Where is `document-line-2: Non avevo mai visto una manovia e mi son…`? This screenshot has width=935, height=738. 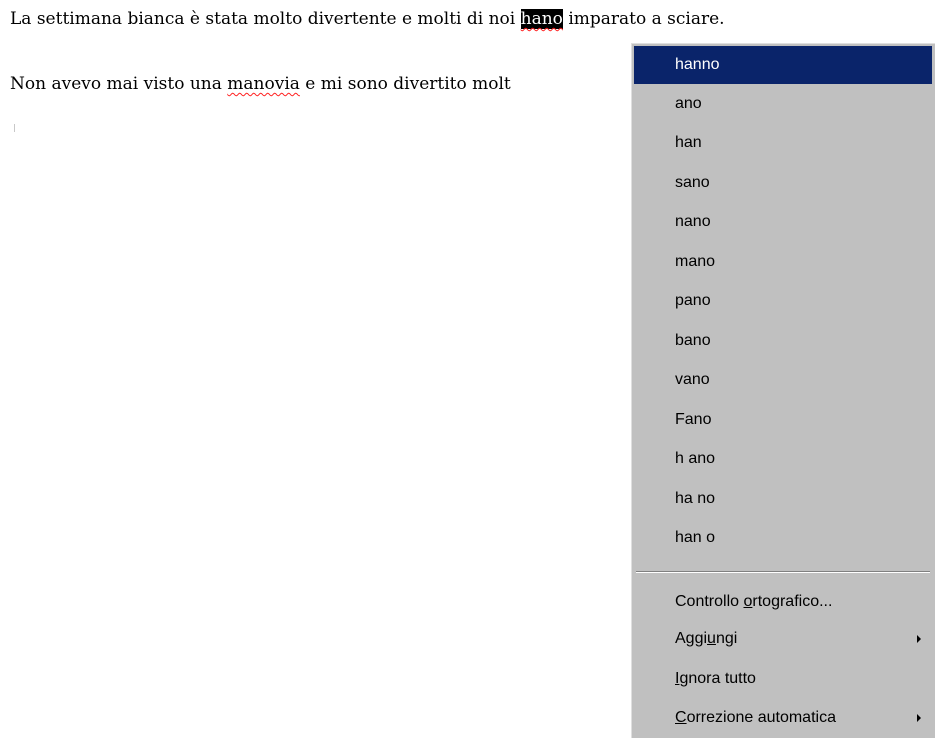 document-line-2: Non avevo mai visto una manovia e mi son… is located at coordinates (260, 84).